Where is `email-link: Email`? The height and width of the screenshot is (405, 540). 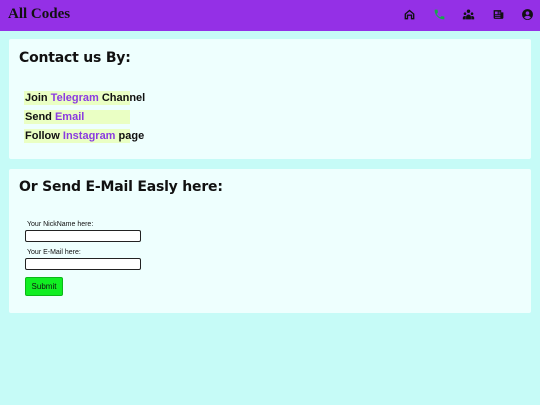 email-link: Email is located at coordinates (69, 117).